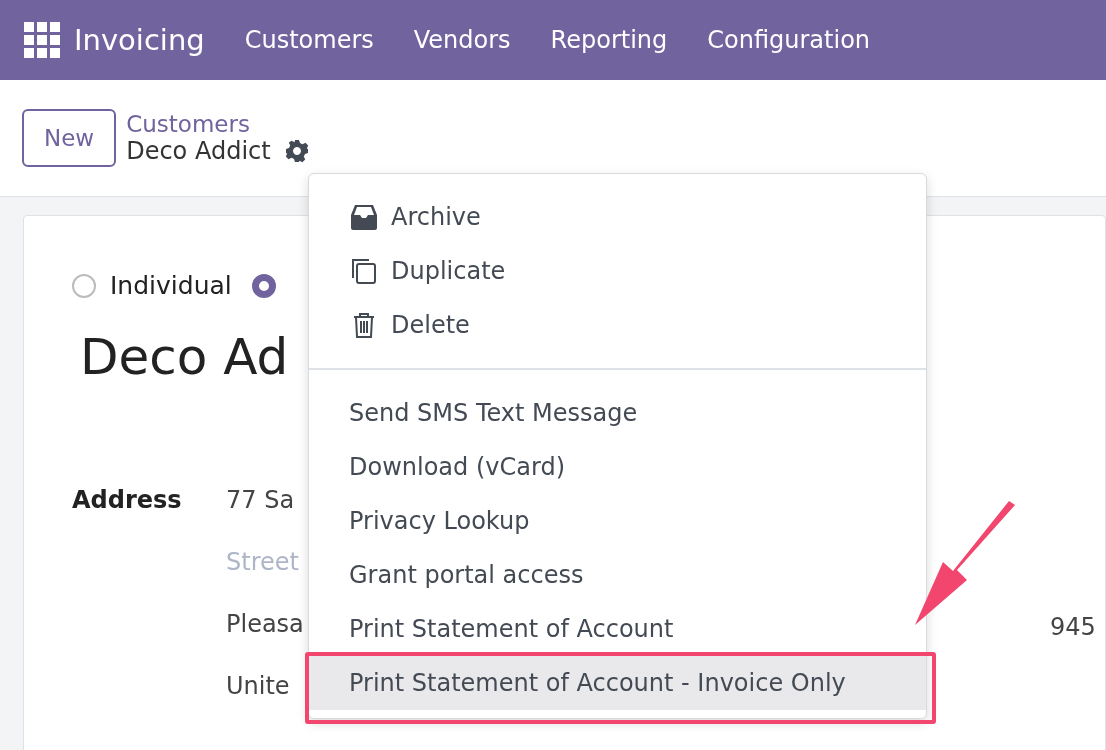 The image size is (1106, 750). I want to click on menu-item: Print Statement of Account - Invoice Only, so click(617, 683).